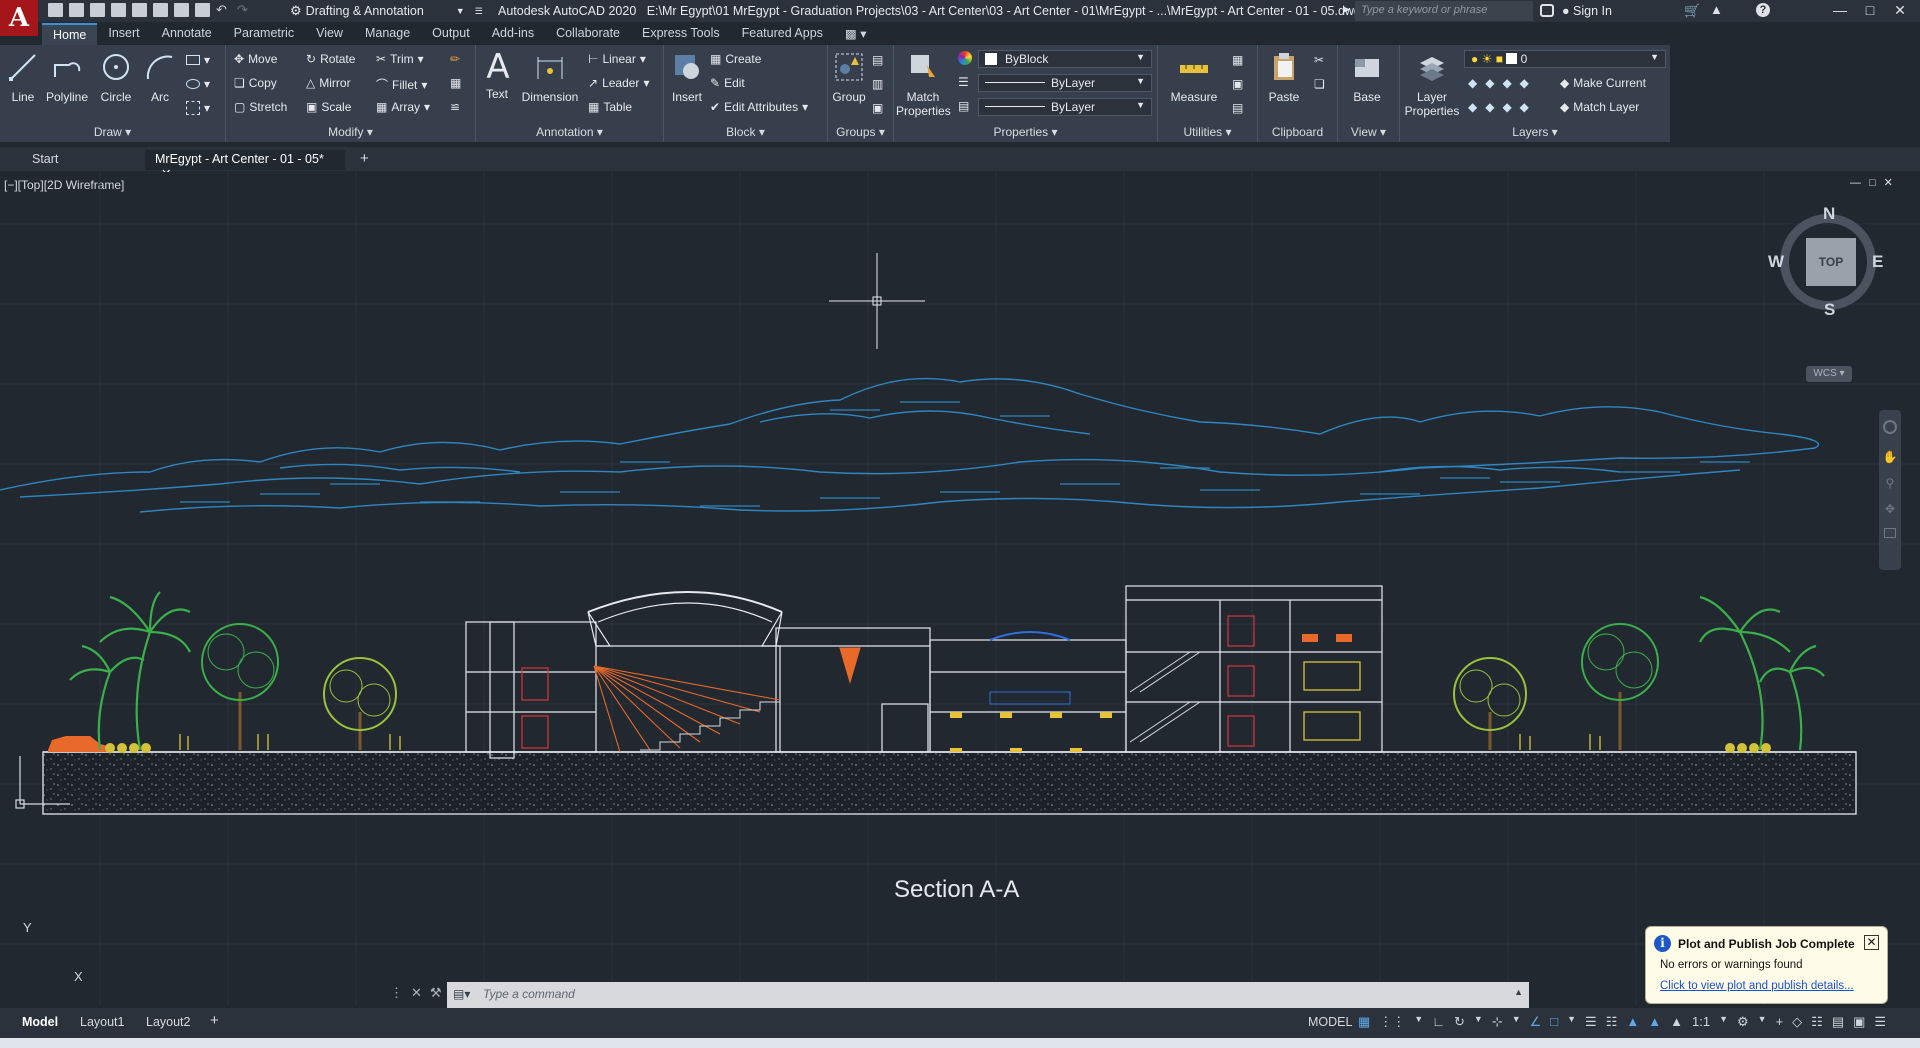 The height and width of the screenshot is (1048, 1920). What do you see at coordinates (588, 34) in the screenshot?
I see `tab-collaborate: Collaborate` at bounding box center [588, 34].